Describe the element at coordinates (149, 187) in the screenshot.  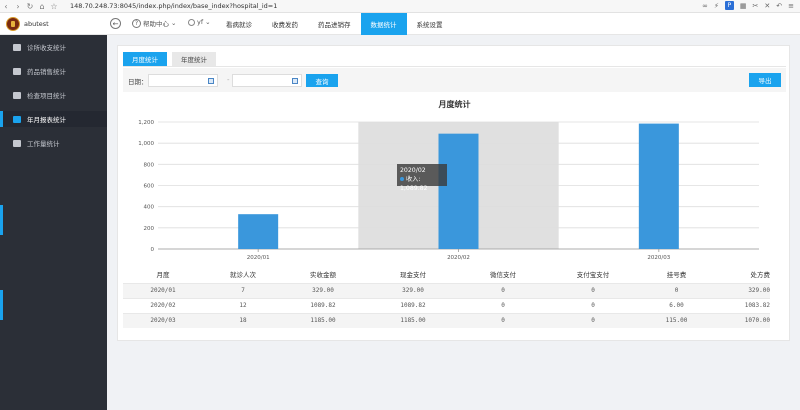
I see `y-tick-label: 600` at that location.